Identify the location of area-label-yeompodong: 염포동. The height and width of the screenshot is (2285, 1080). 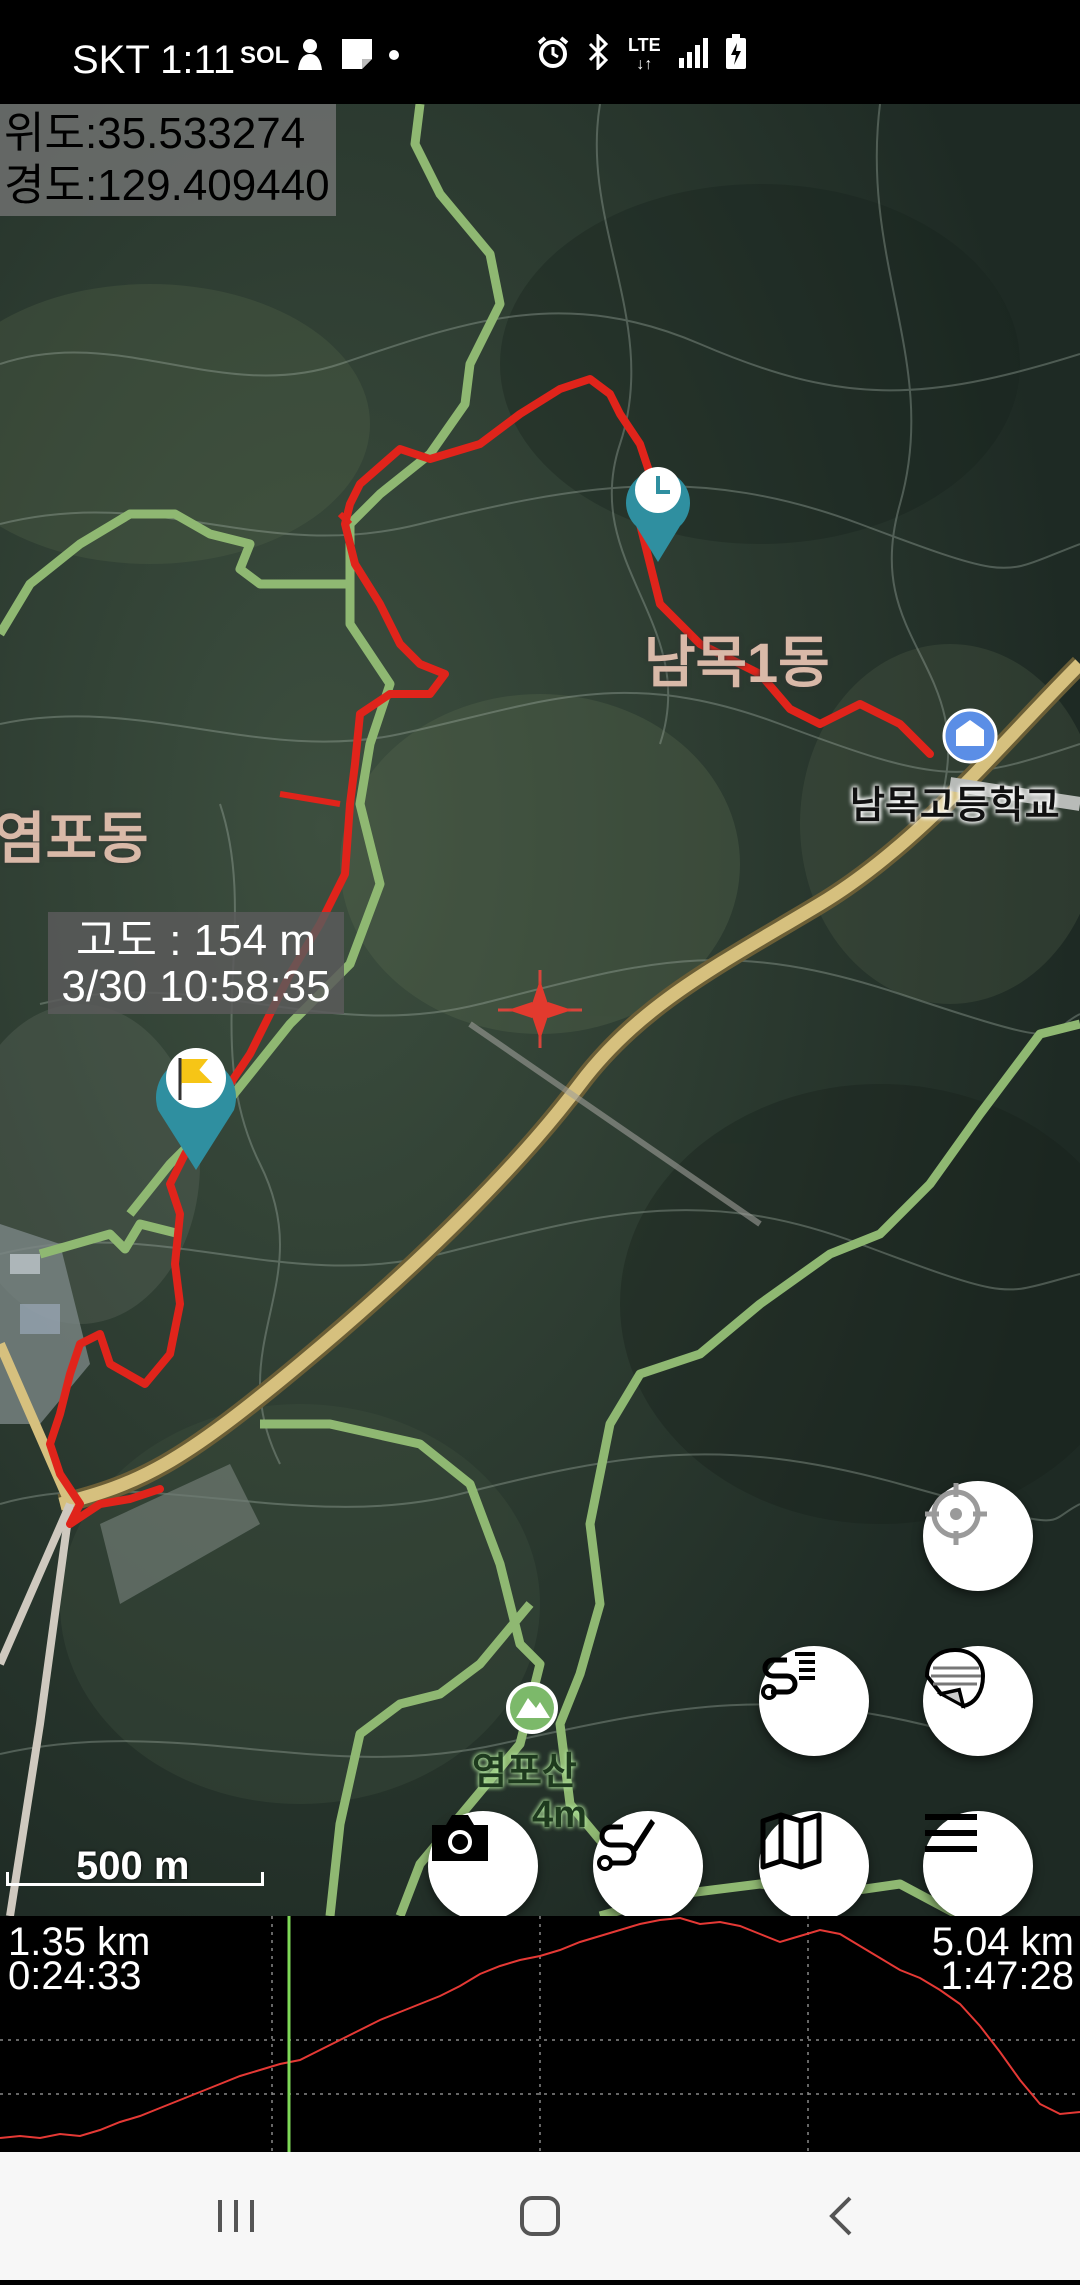
(74, 838).